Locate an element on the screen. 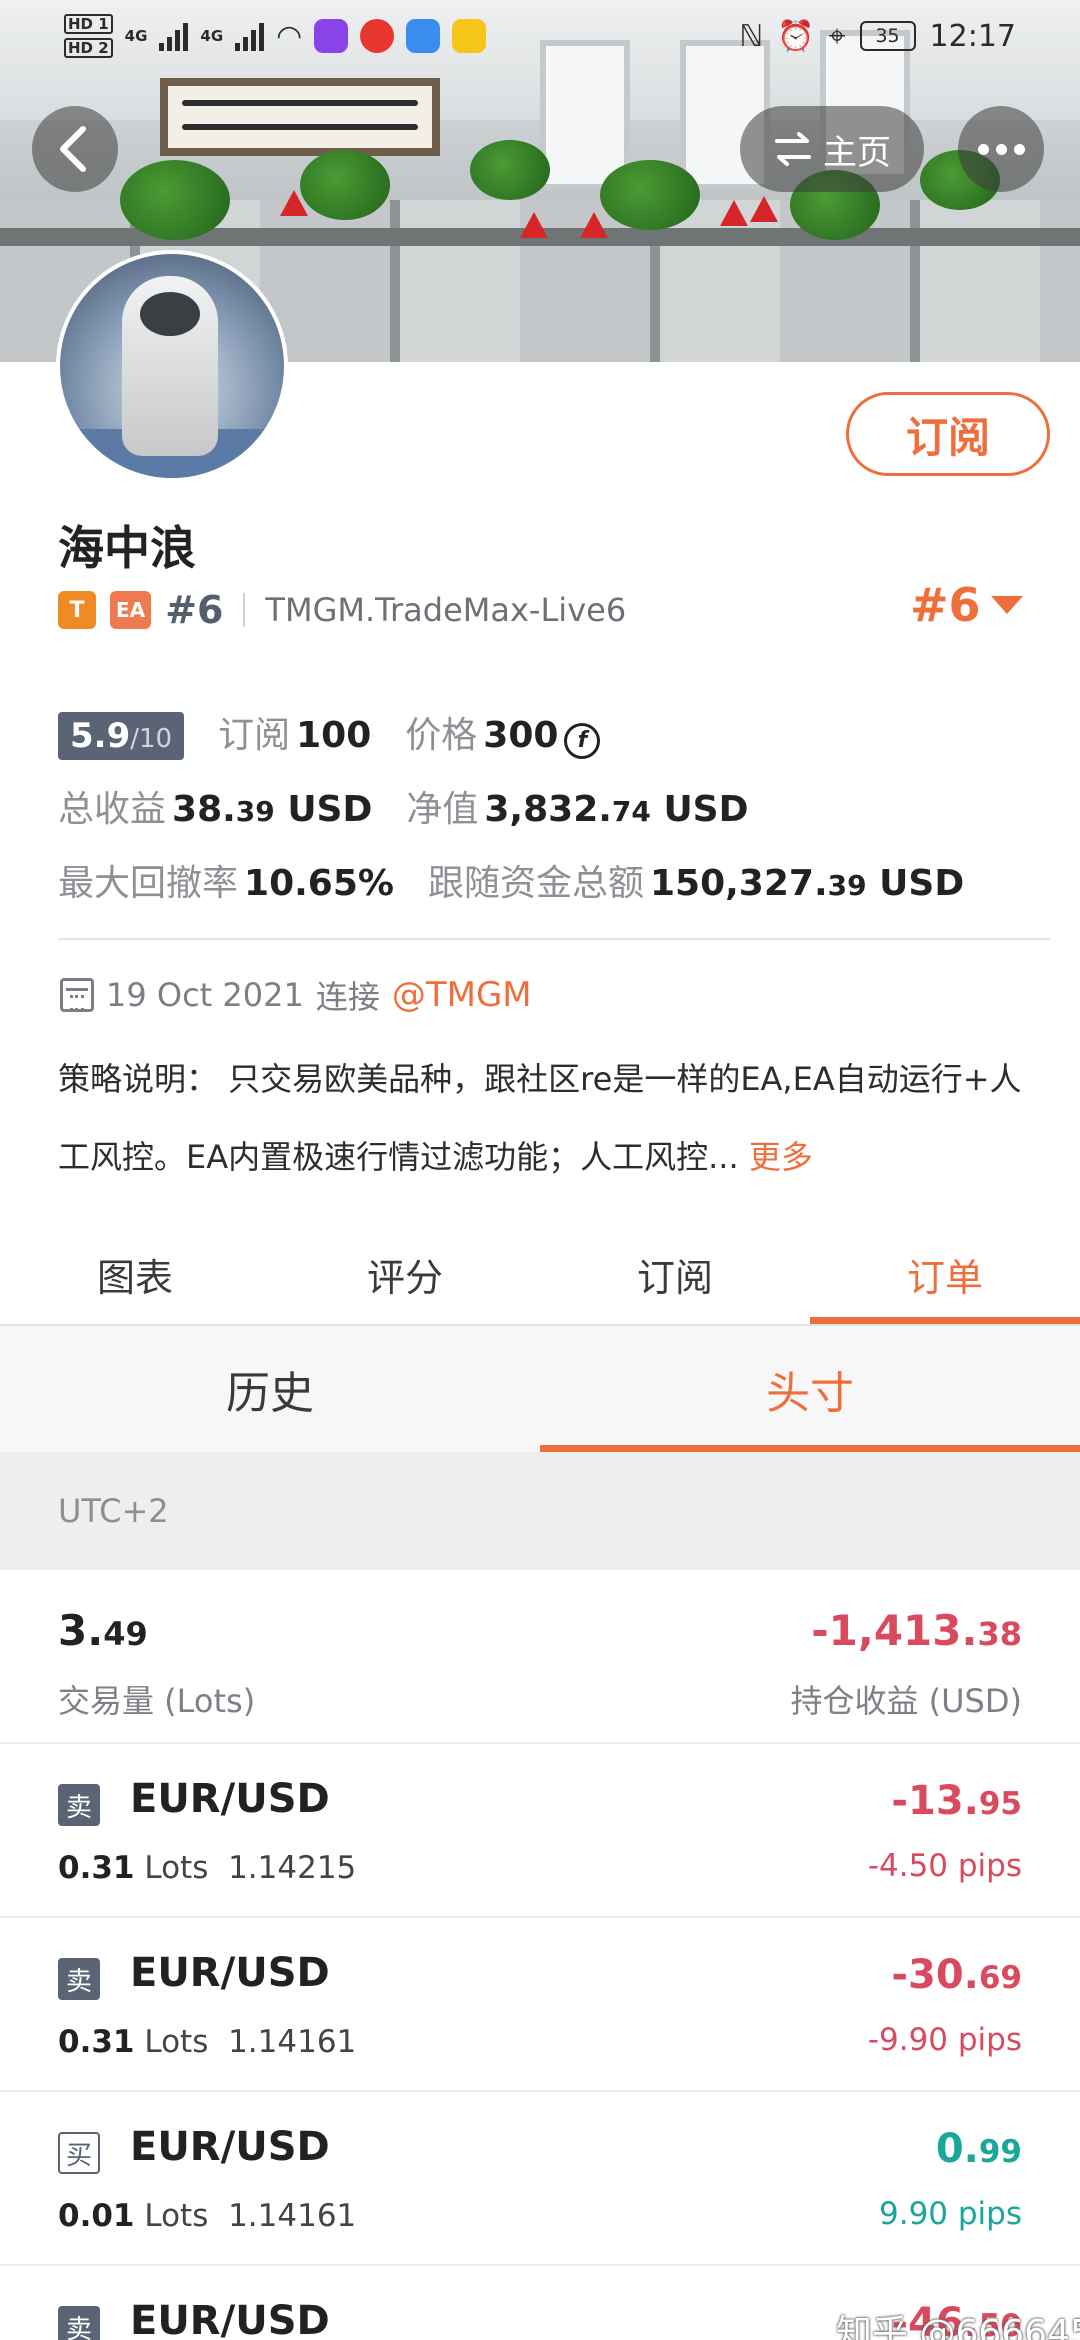  tab-orders: 订单 is located at coordinates (945, 1274).